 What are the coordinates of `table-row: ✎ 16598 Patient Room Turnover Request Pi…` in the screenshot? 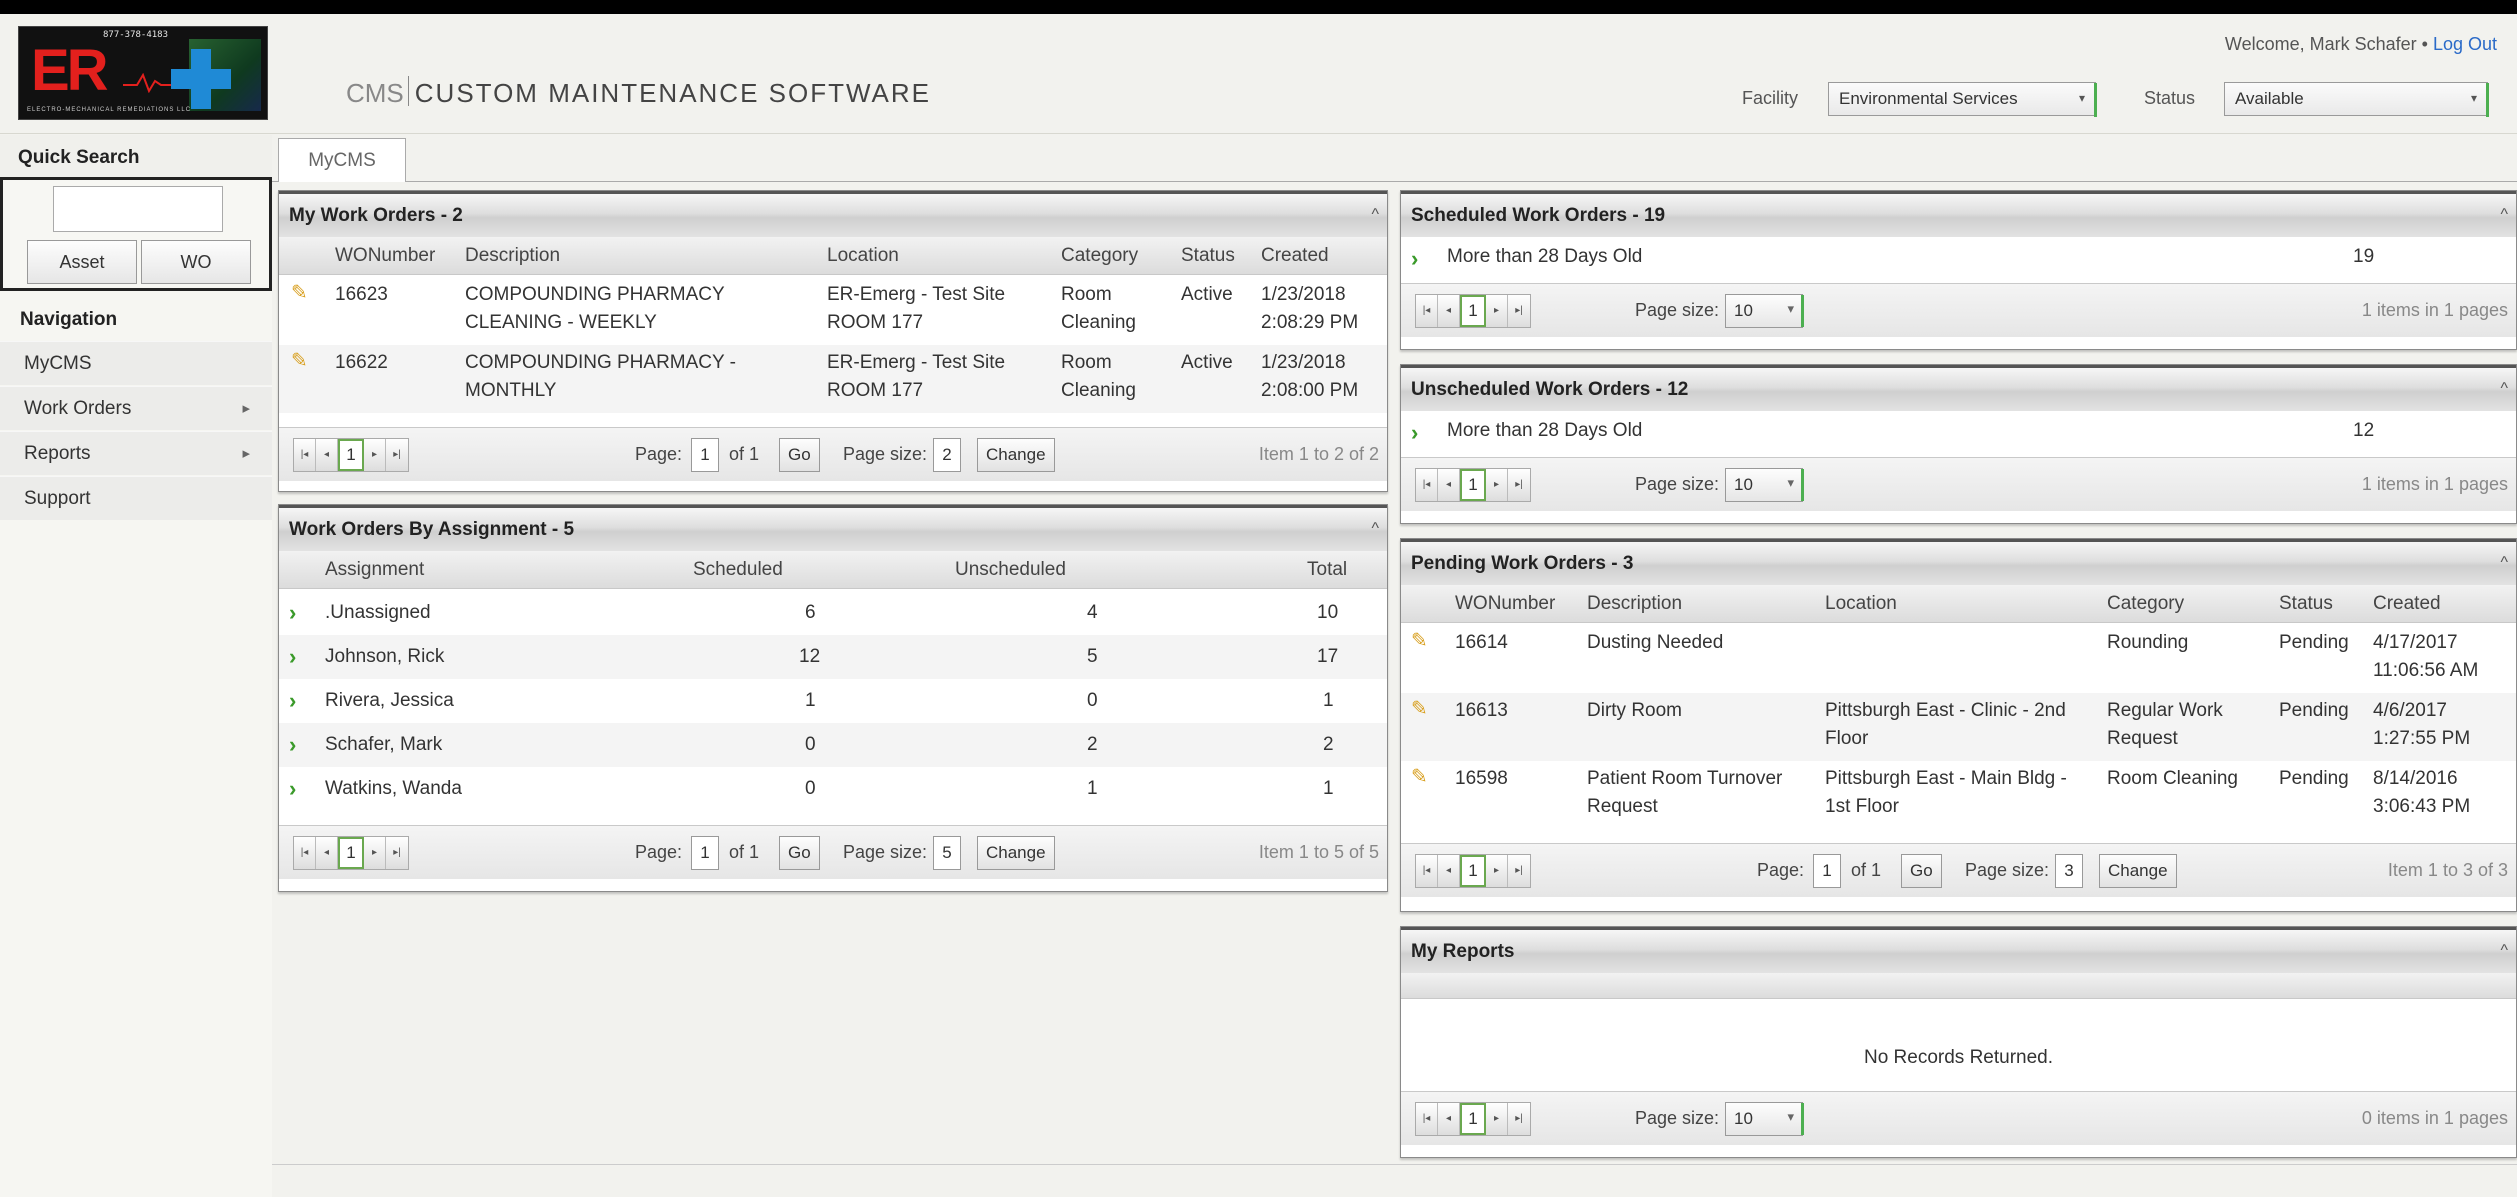 It's located at (1958, 795).